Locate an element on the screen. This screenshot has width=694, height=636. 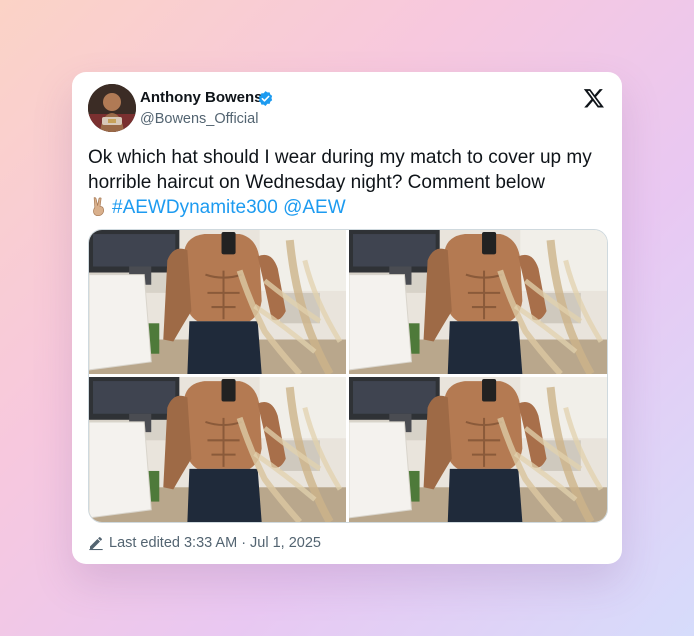
avatar is located at coordinates (112, 108).